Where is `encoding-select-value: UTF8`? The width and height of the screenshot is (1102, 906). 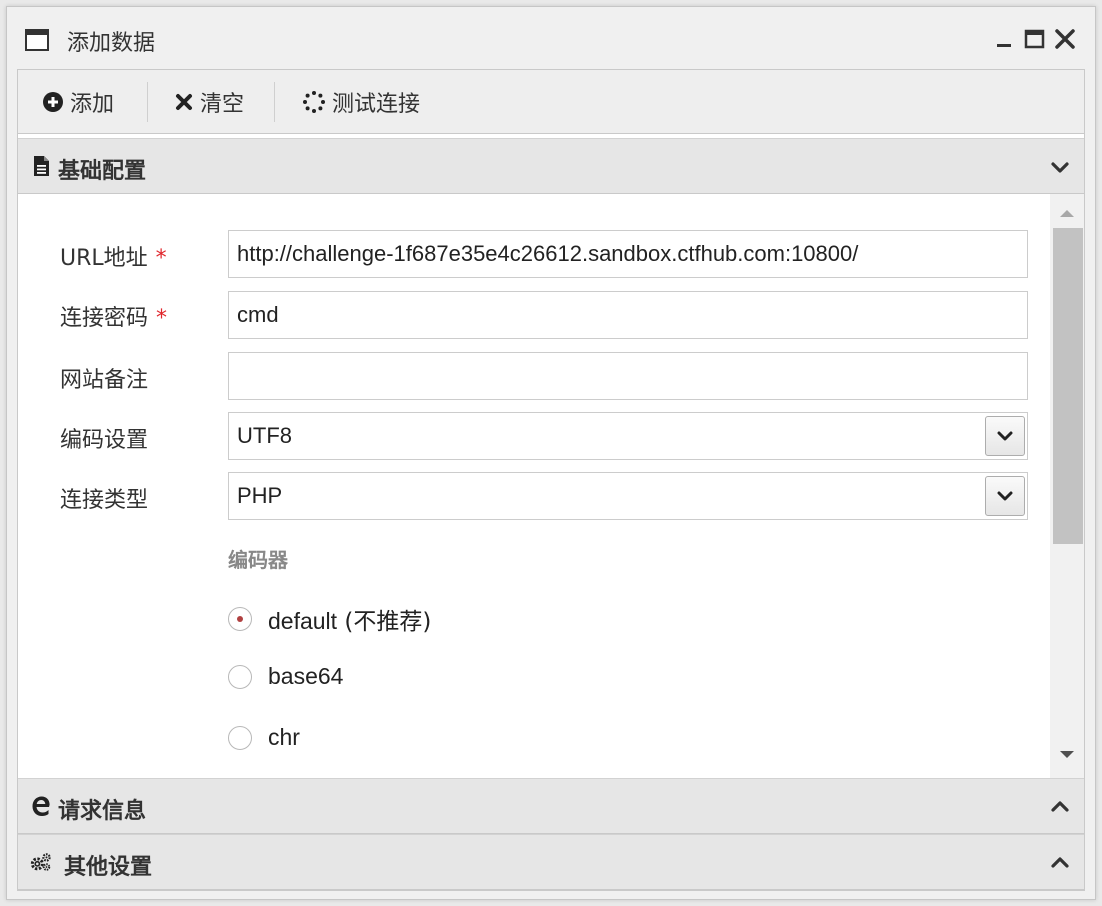
encoding-select-value: UTF8 is located at coordinates (264, 435).